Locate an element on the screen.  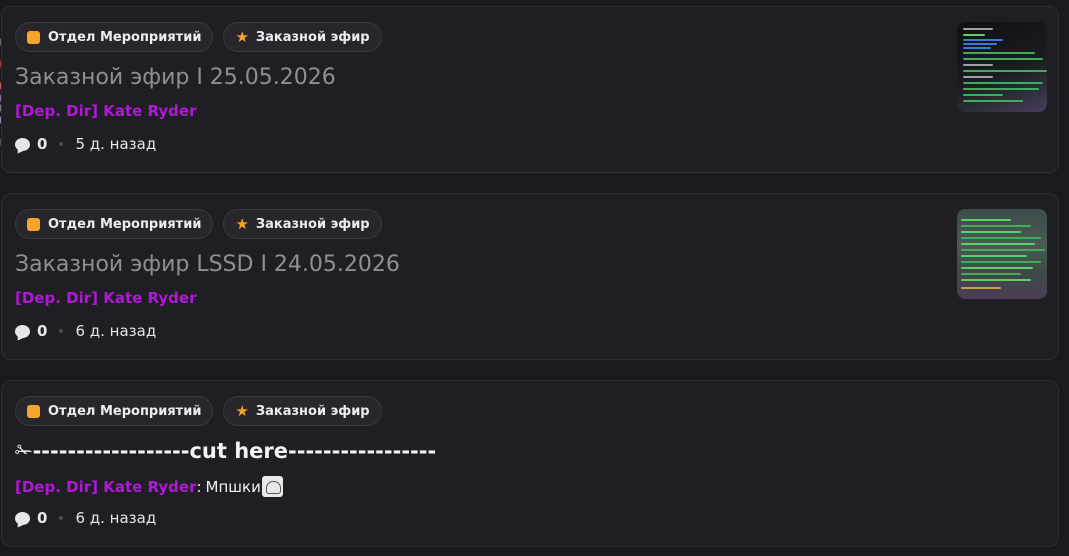
post-meta: 0 5 д. назад is located at coordinates (85, 144).